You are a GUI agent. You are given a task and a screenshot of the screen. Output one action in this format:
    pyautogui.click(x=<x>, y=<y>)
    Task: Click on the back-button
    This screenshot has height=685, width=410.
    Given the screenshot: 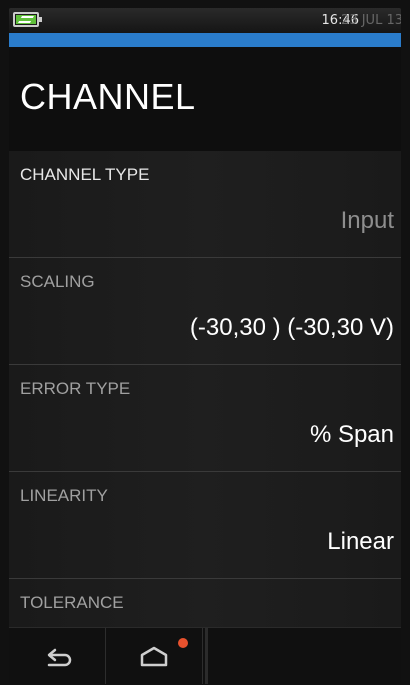 What is the action you would take?
    pyautogui.click(x=57, y=656)
    